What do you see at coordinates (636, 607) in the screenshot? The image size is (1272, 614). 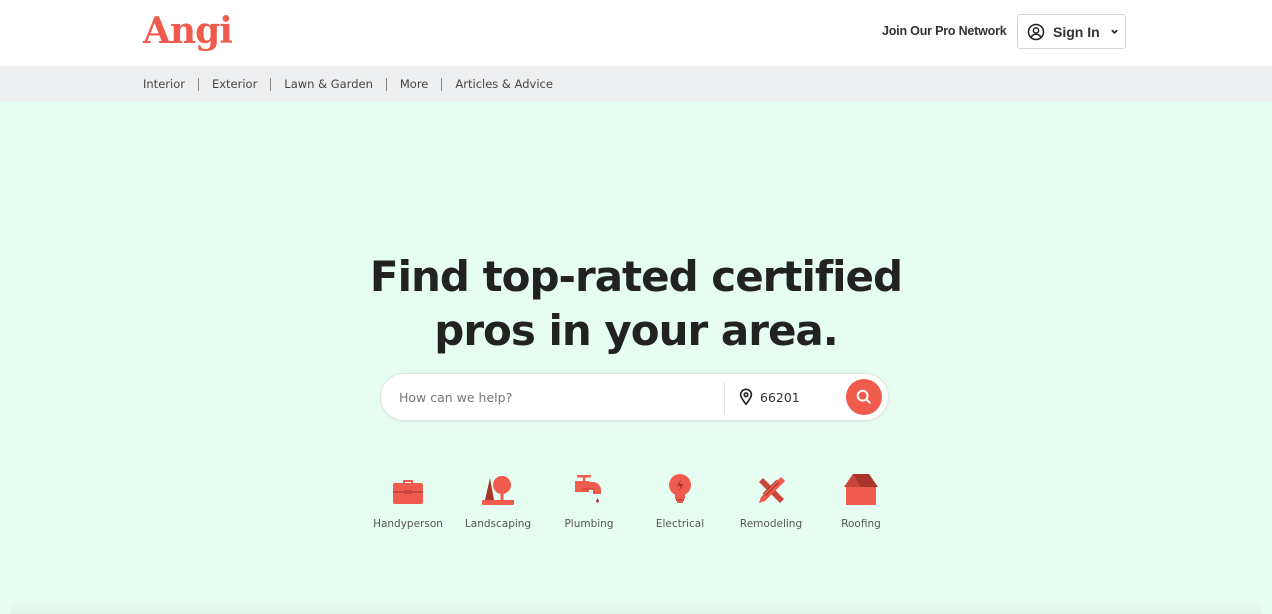 I see `content-card-edge` at bounding box center [636, 607].